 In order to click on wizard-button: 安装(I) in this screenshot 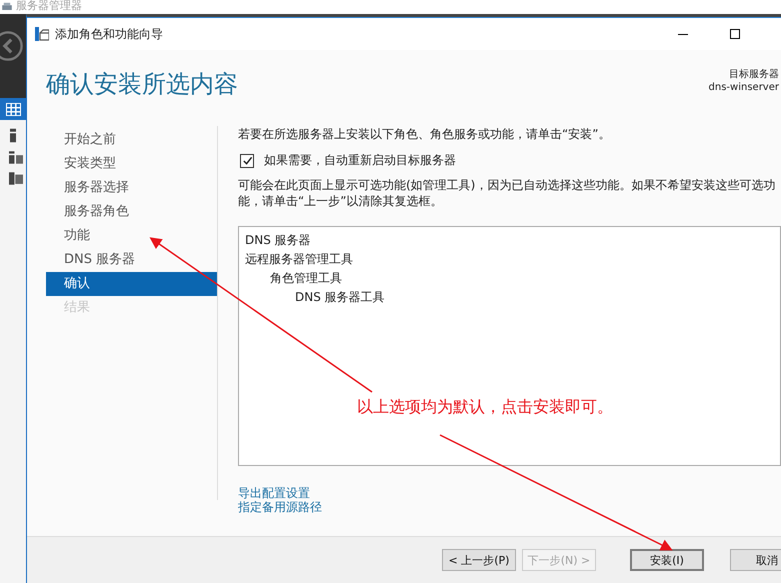, I will do `click(667, 560)`.